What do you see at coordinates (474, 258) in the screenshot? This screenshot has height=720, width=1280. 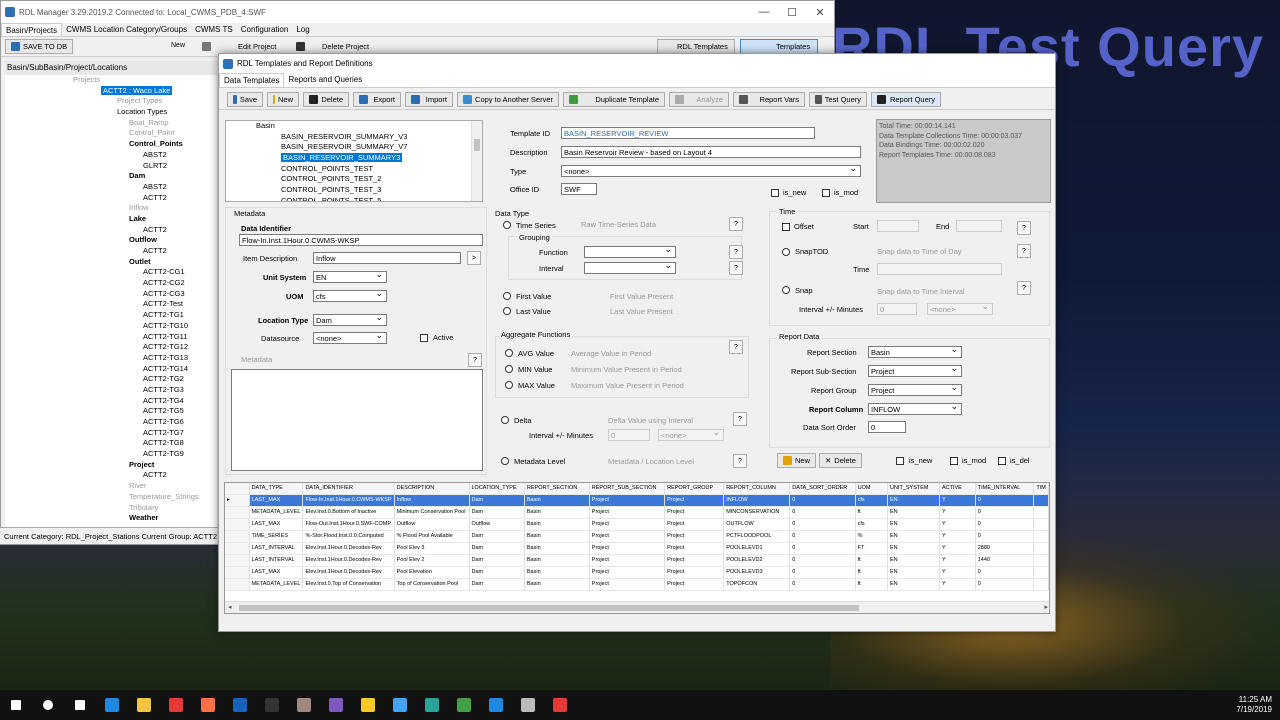 I see `item-description-more-button: >` at bounding box center [474, 258].